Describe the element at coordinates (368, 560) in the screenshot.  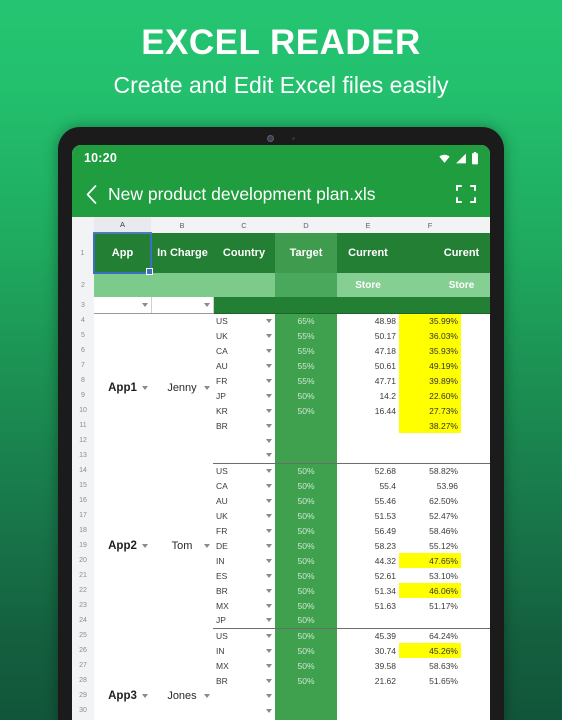
I see `cell-current: 44.32` at that location.